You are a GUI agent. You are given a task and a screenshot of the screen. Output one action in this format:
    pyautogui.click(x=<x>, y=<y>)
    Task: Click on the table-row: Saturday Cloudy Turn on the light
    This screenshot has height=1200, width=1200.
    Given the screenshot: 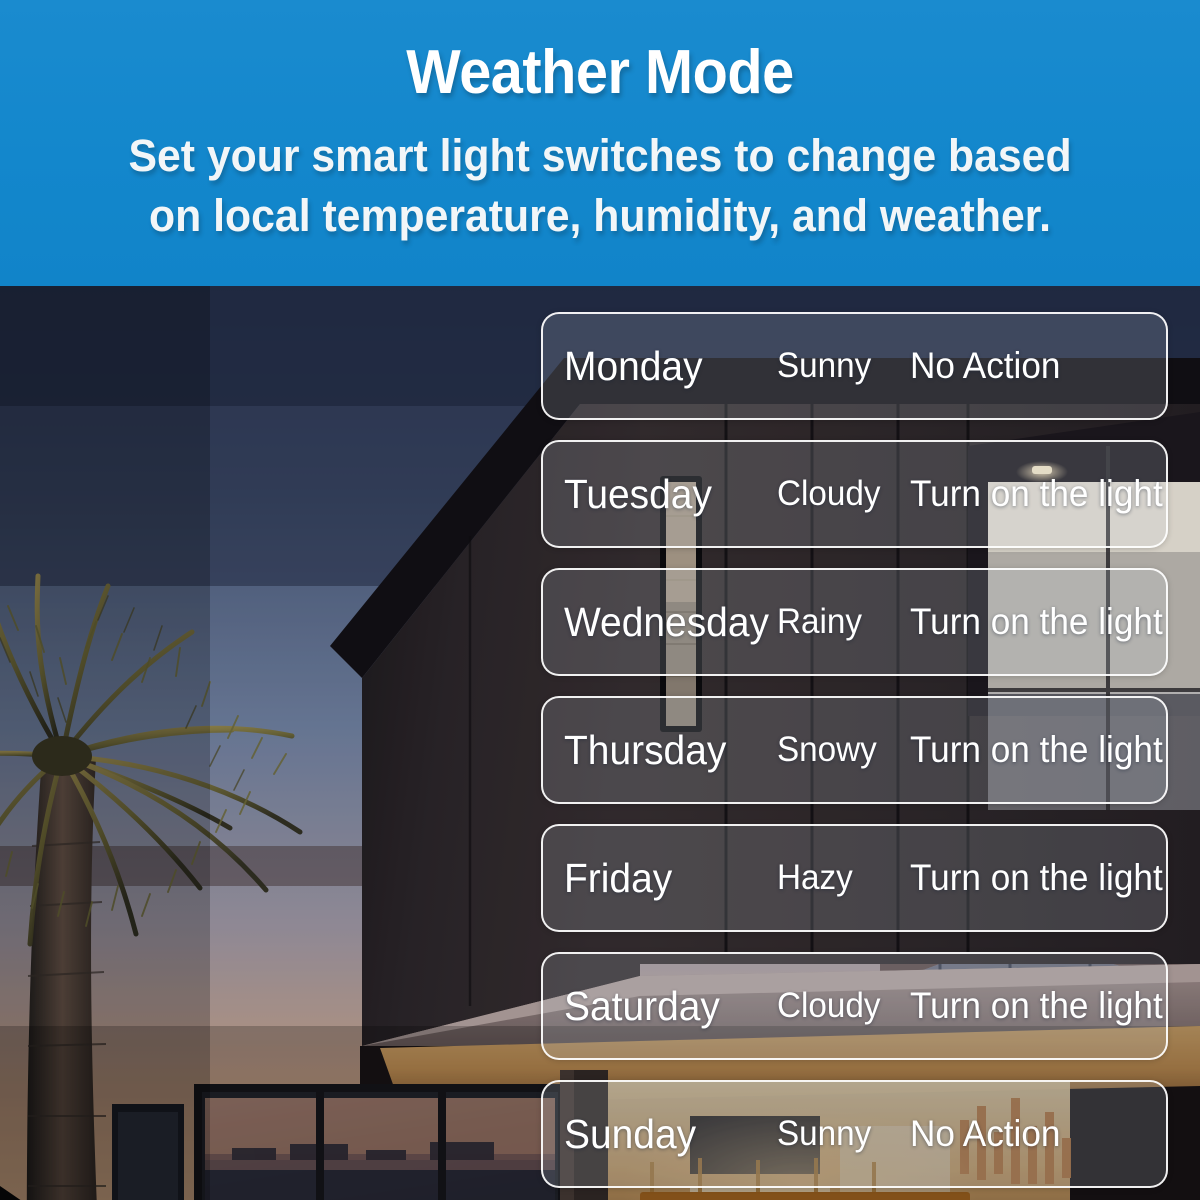 What is the action you would take?
    pyautogui.click(x=854, y=1006)
    